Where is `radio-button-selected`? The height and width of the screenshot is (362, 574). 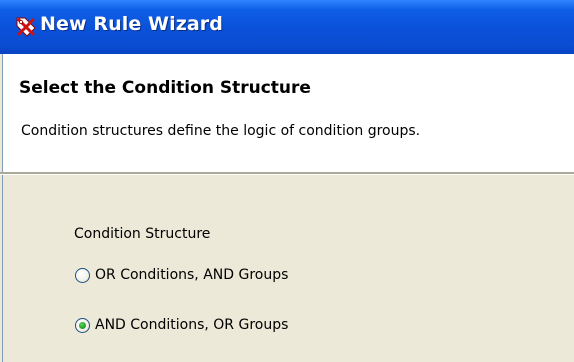 radio-button-selected is located at coordinates (82, 325).